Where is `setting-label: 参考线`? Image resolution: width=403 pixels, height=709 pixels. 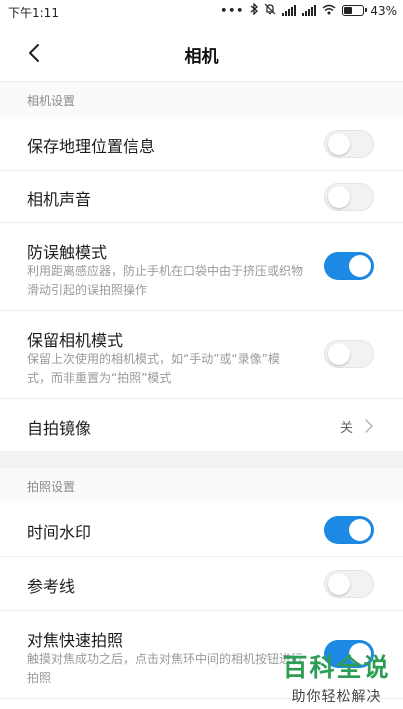 setting-label: 参考线 is located at coordinates (51, 586).